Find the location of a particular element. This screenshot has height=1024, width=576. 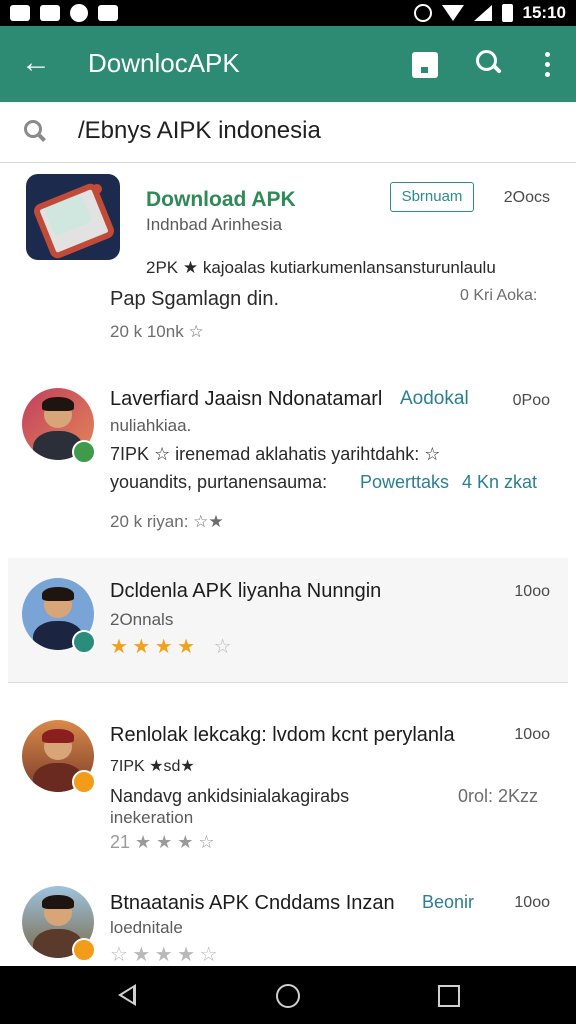

search-icon is located at coordinates (36, 132).